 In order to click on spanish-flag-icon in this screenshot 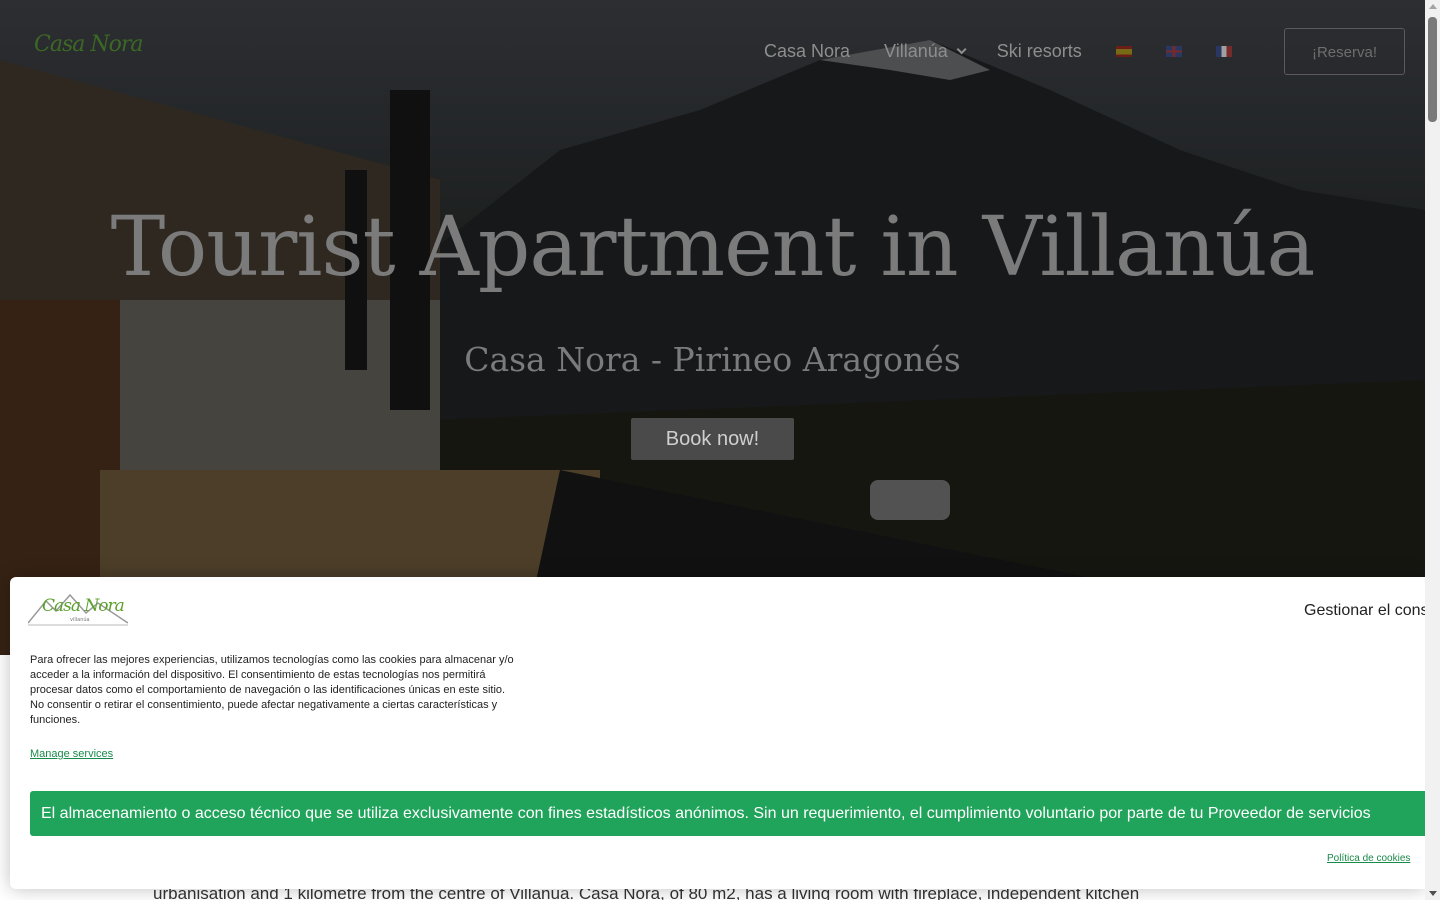, I will do `click(1123, 51)`.